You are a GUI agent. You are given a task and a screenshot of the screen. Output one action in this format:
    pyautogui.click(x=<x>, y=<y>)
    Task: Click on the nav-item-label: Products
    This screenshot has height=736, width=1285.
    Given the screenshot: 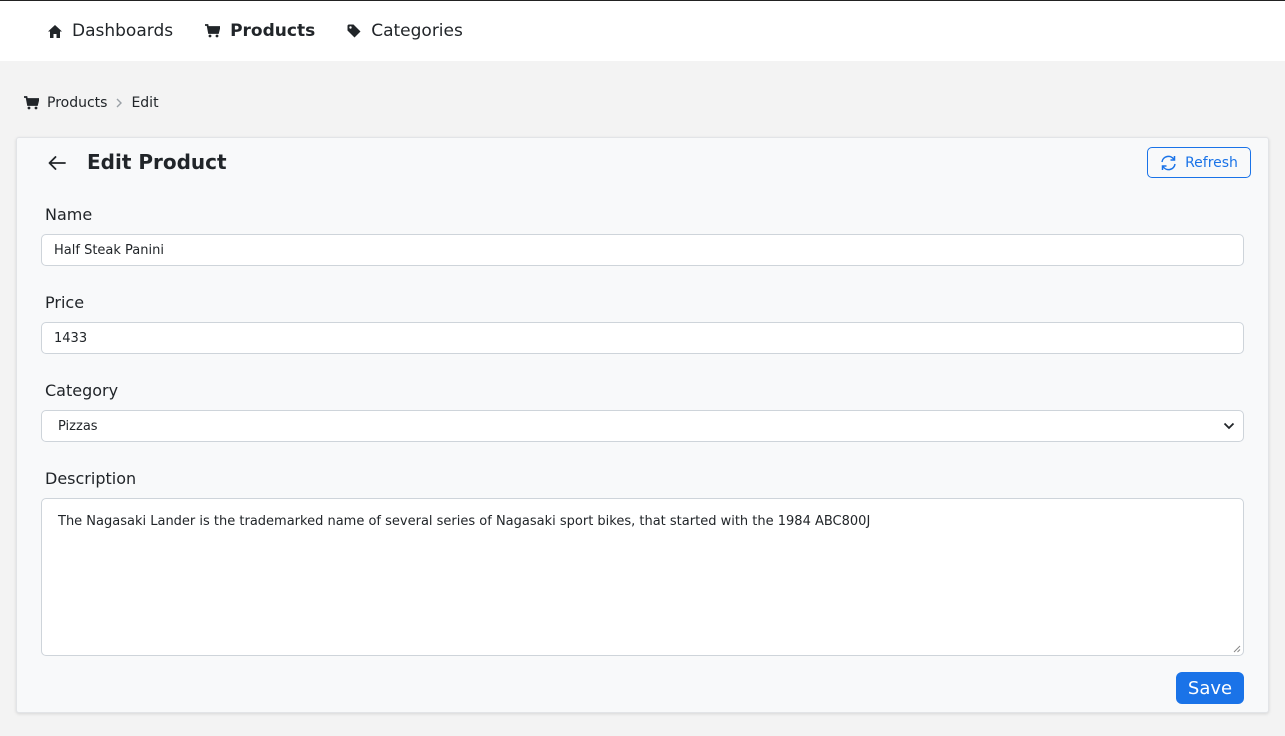 What is the action you would take?
    pyautogui.click(x=273, y=31)
    